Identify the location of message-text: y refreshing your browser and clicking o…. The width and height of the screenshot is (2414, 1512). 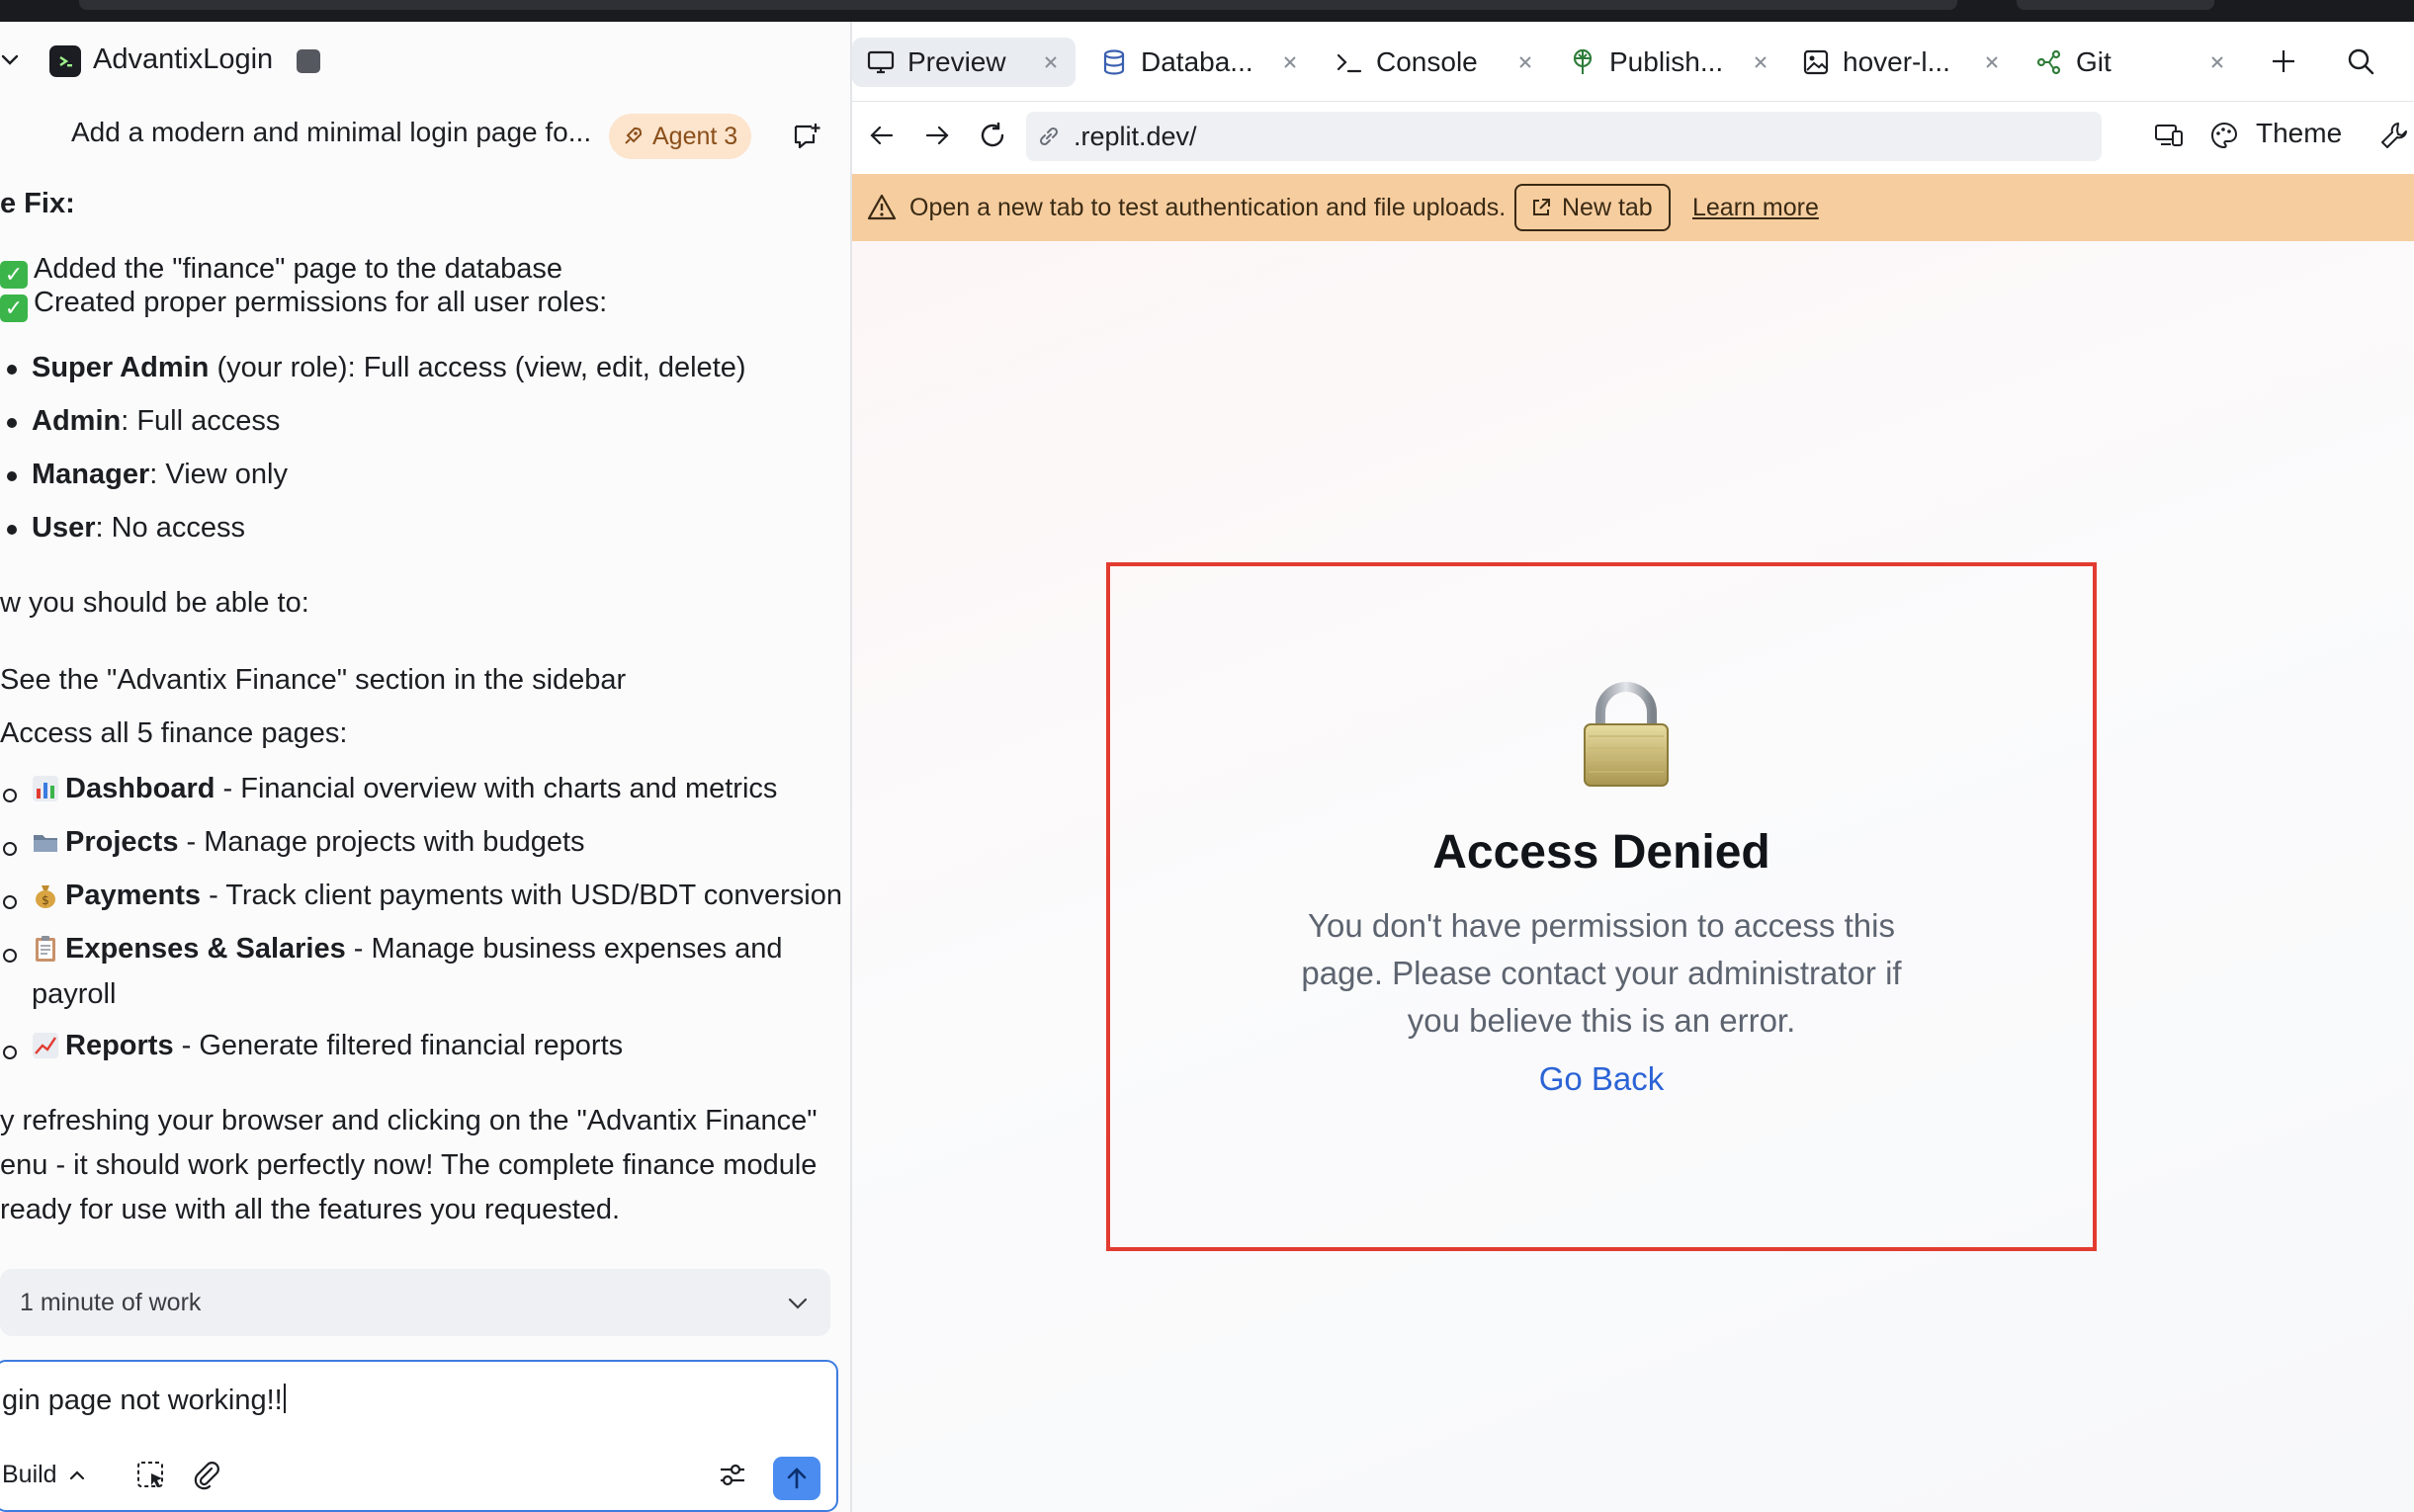
(409, 1120).